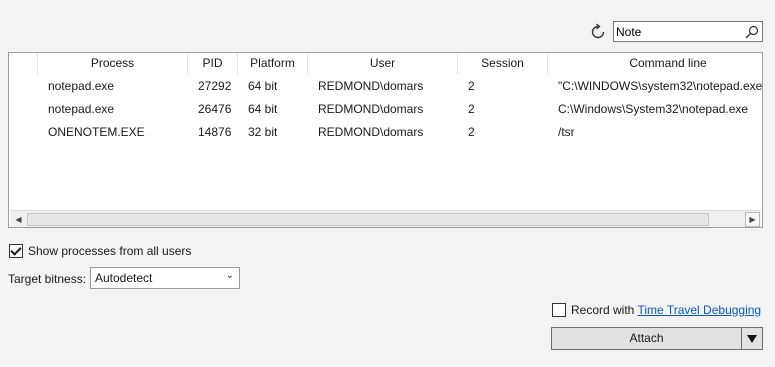 The width and height of the screenshot is (775, 367). I want to click on cell-command-line: /tsr, so click(566, 132).